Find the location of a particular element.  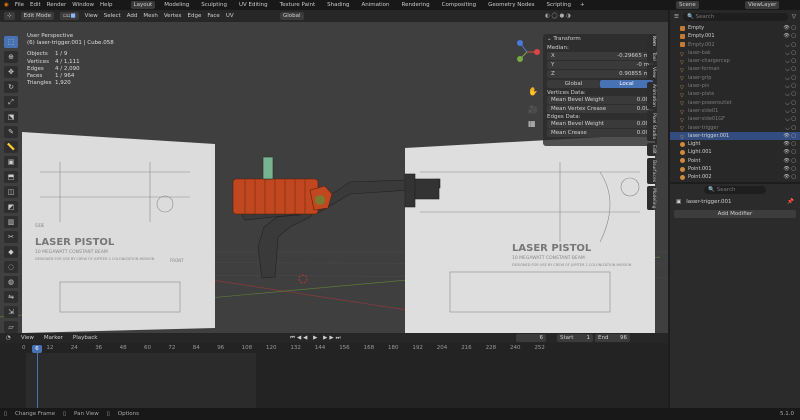

playhead-frame-label: 6 is located at coordinates (37, 349).